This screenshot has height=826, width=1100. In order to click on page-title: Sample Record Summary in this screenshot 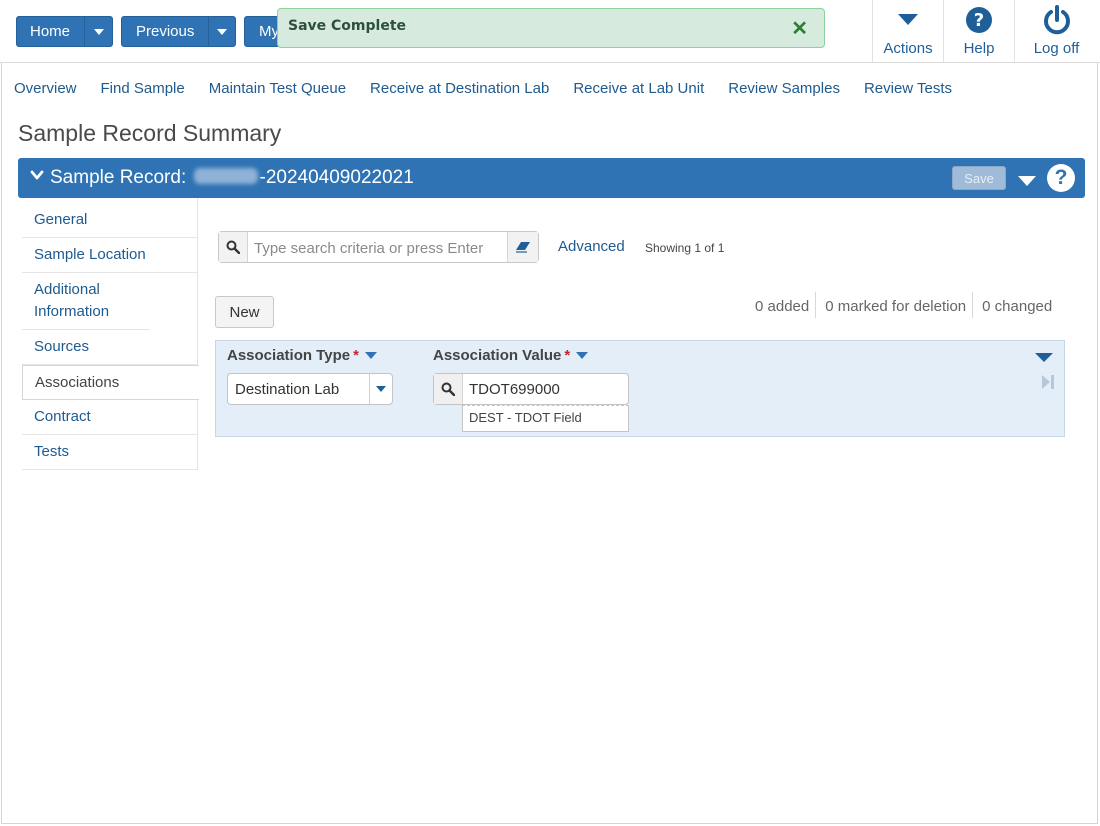, I will do `click(150, 133)`.